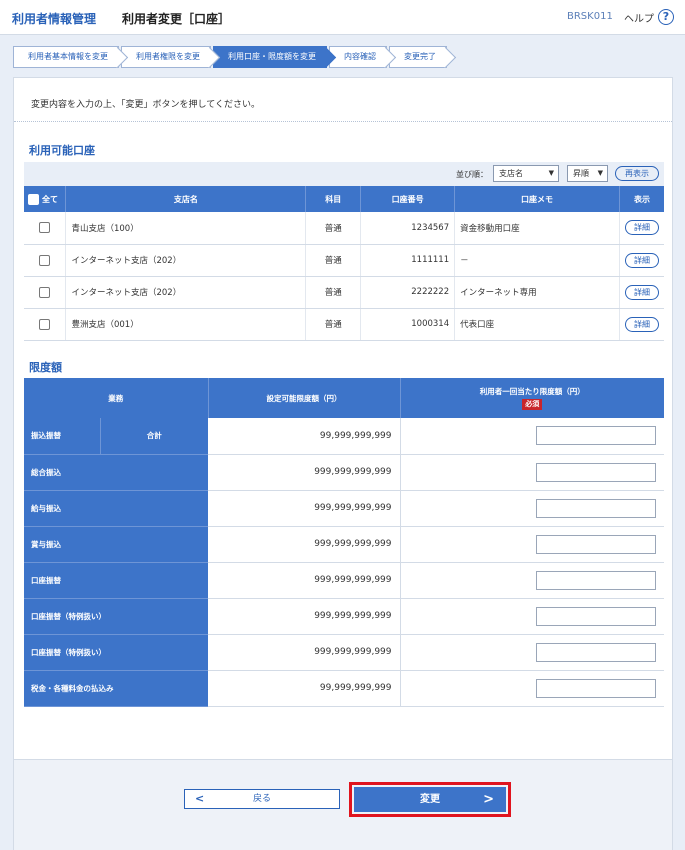 Image resolution: width=685 pixels, height=850 pixels. What do you see at coordinates (54, 18) in the screenshot?
I see `app-title: 利用者情報管理` at bounding box center [54, 18].